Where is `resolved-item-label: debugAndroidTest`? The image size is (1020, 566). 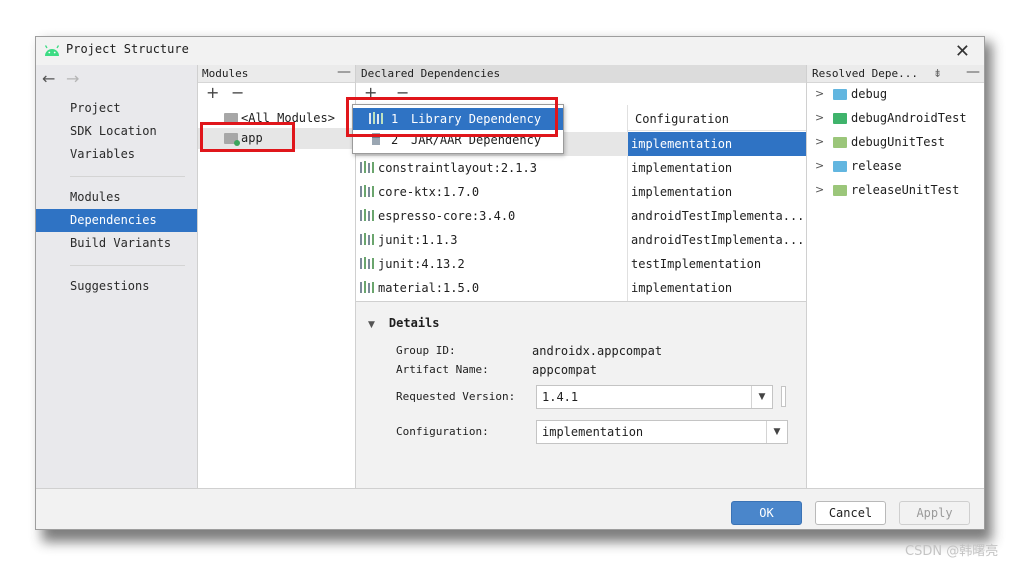
resolved-item-label: debugAndroidTest is located at coordinates (909, 118).